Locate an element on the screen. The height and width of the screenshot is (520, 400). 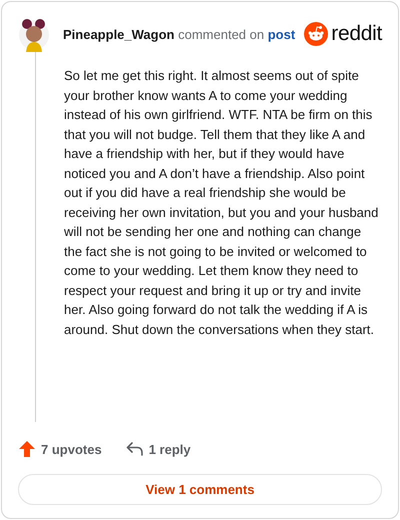
reply-count: 1 reply is located at coordinates (169, 449).